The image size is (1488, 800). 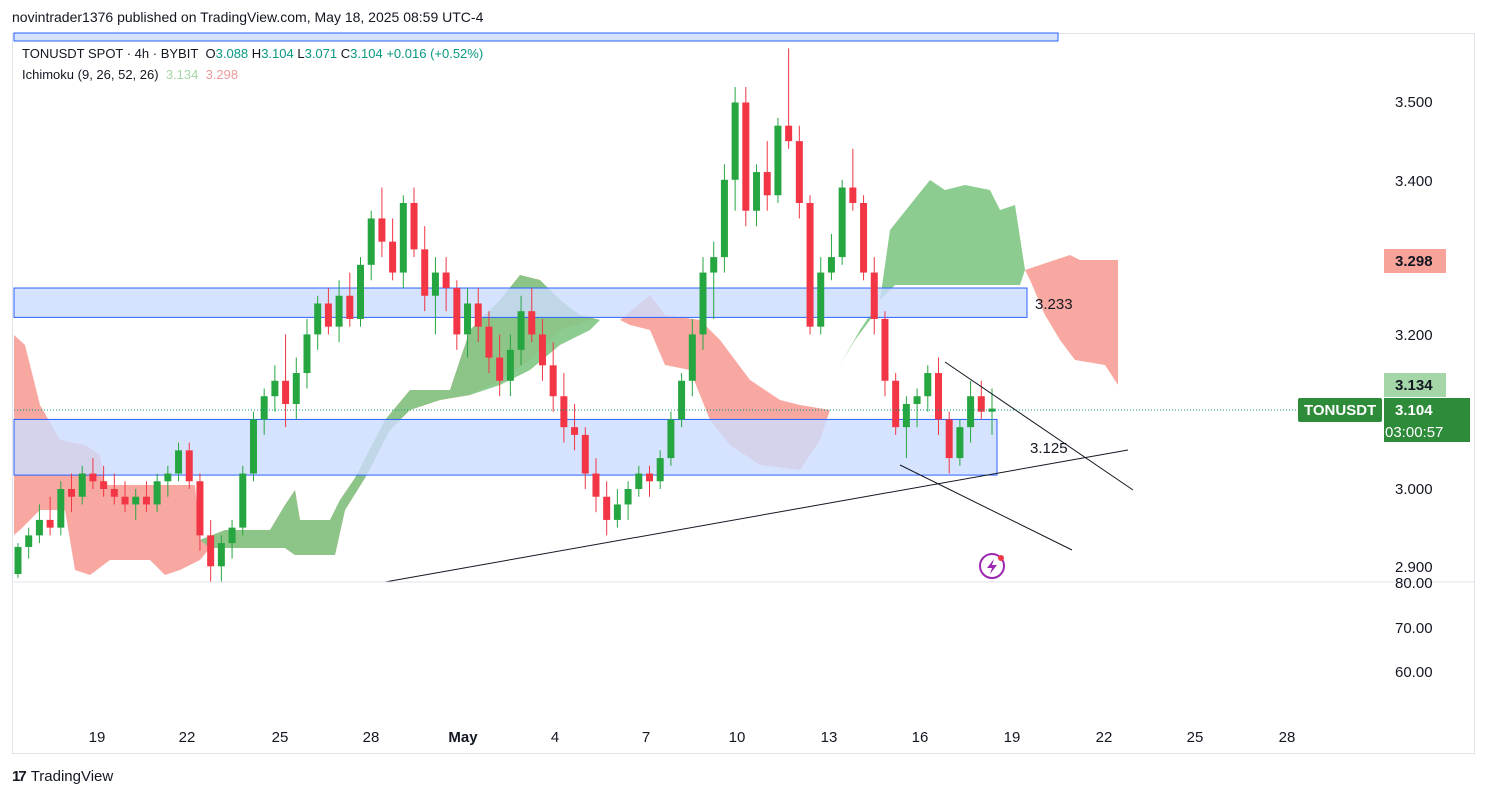 I want to click on lower-tick: 60.00, so click(x=1414, y=672).